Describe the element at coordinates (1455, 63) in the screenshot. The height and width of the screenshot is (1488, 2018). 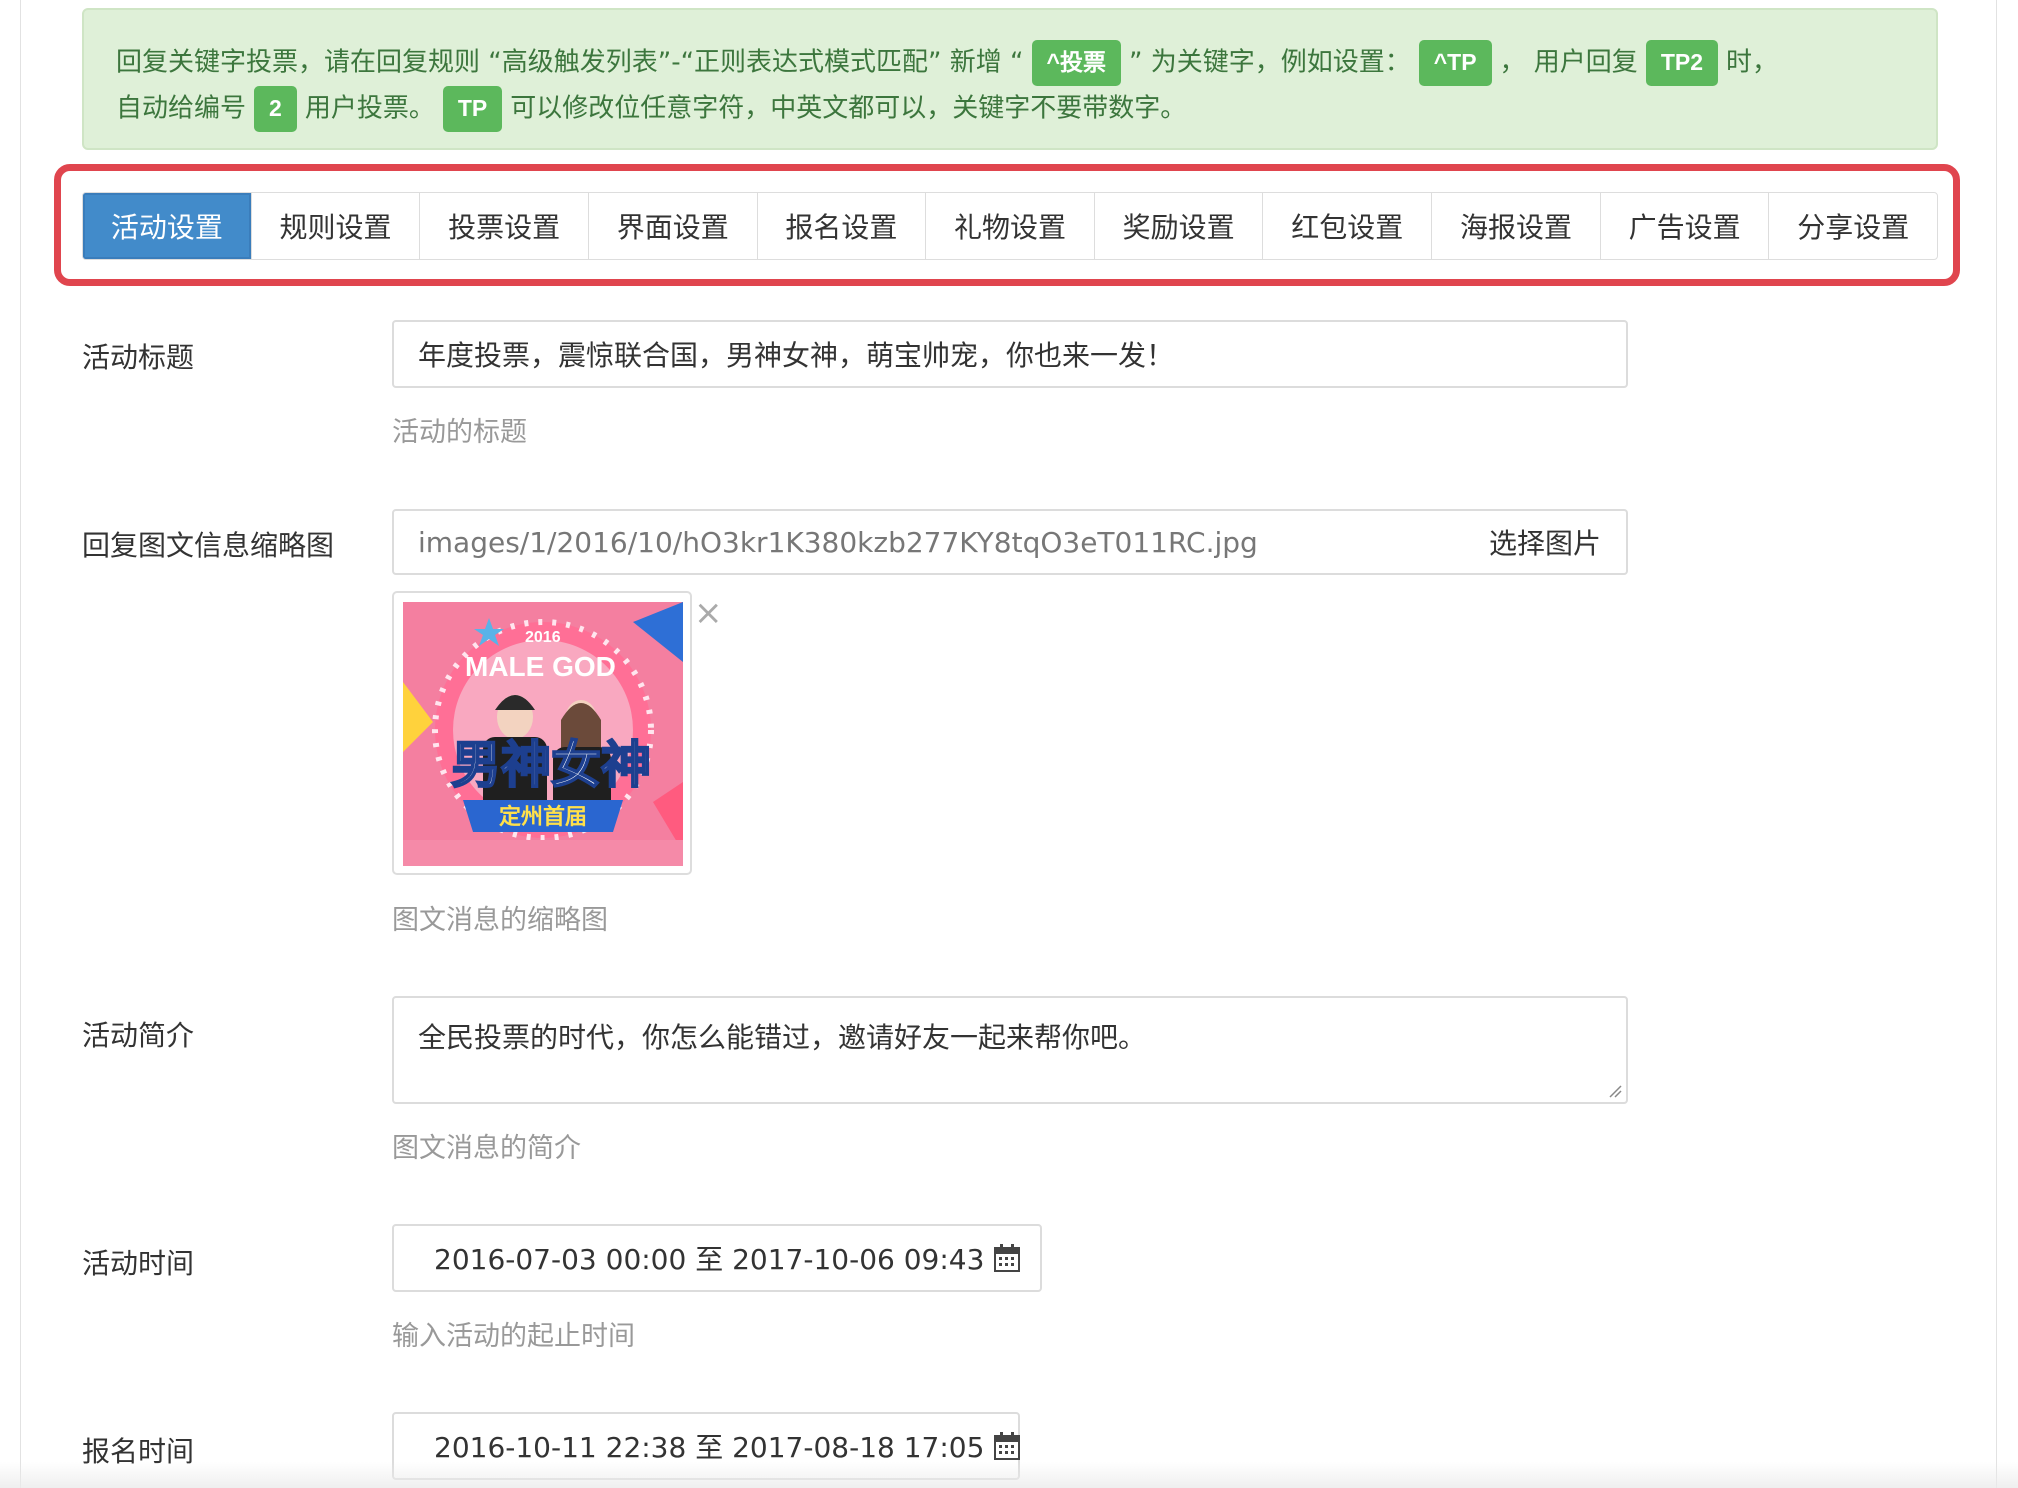
I see `keyword-badge: ^TP` at that location.